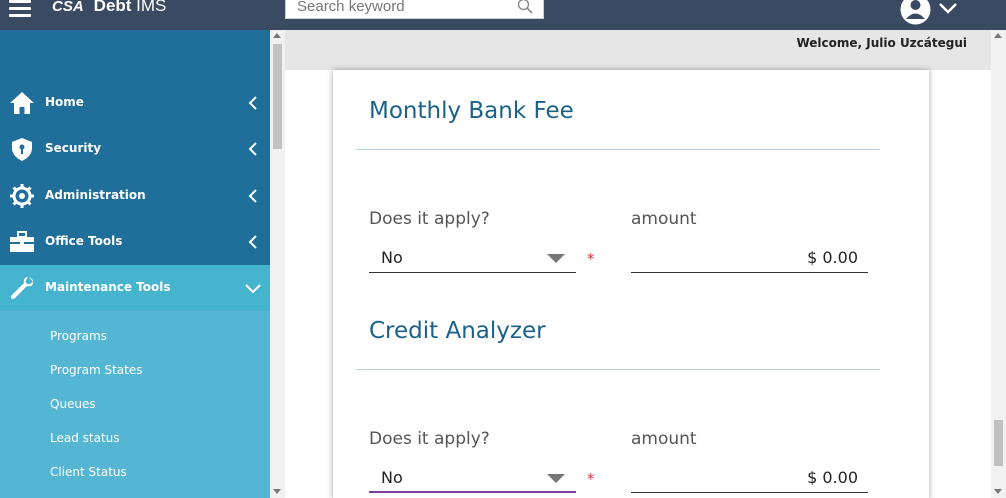 This screenshot has width=1006, height=498. What do you see at coordinates (749, 259) in the screenshot?
I see `bank-fee-amount-input: $ 0.00` at bounding box center [749, 259].